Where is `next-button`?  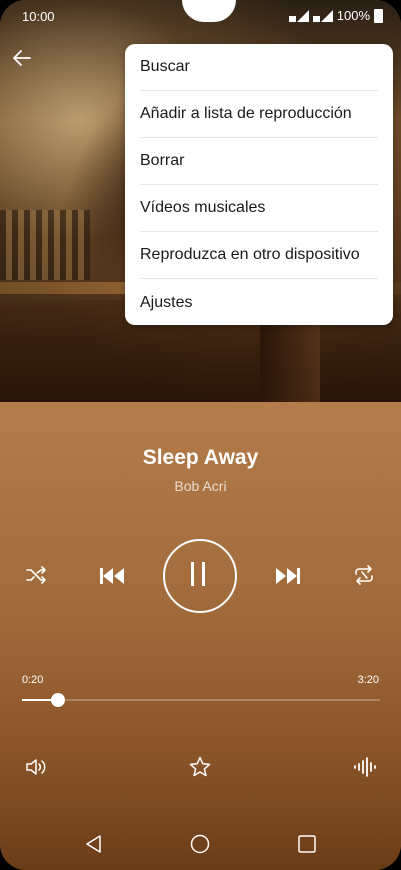 next-button is located at coordinates (288, 578).